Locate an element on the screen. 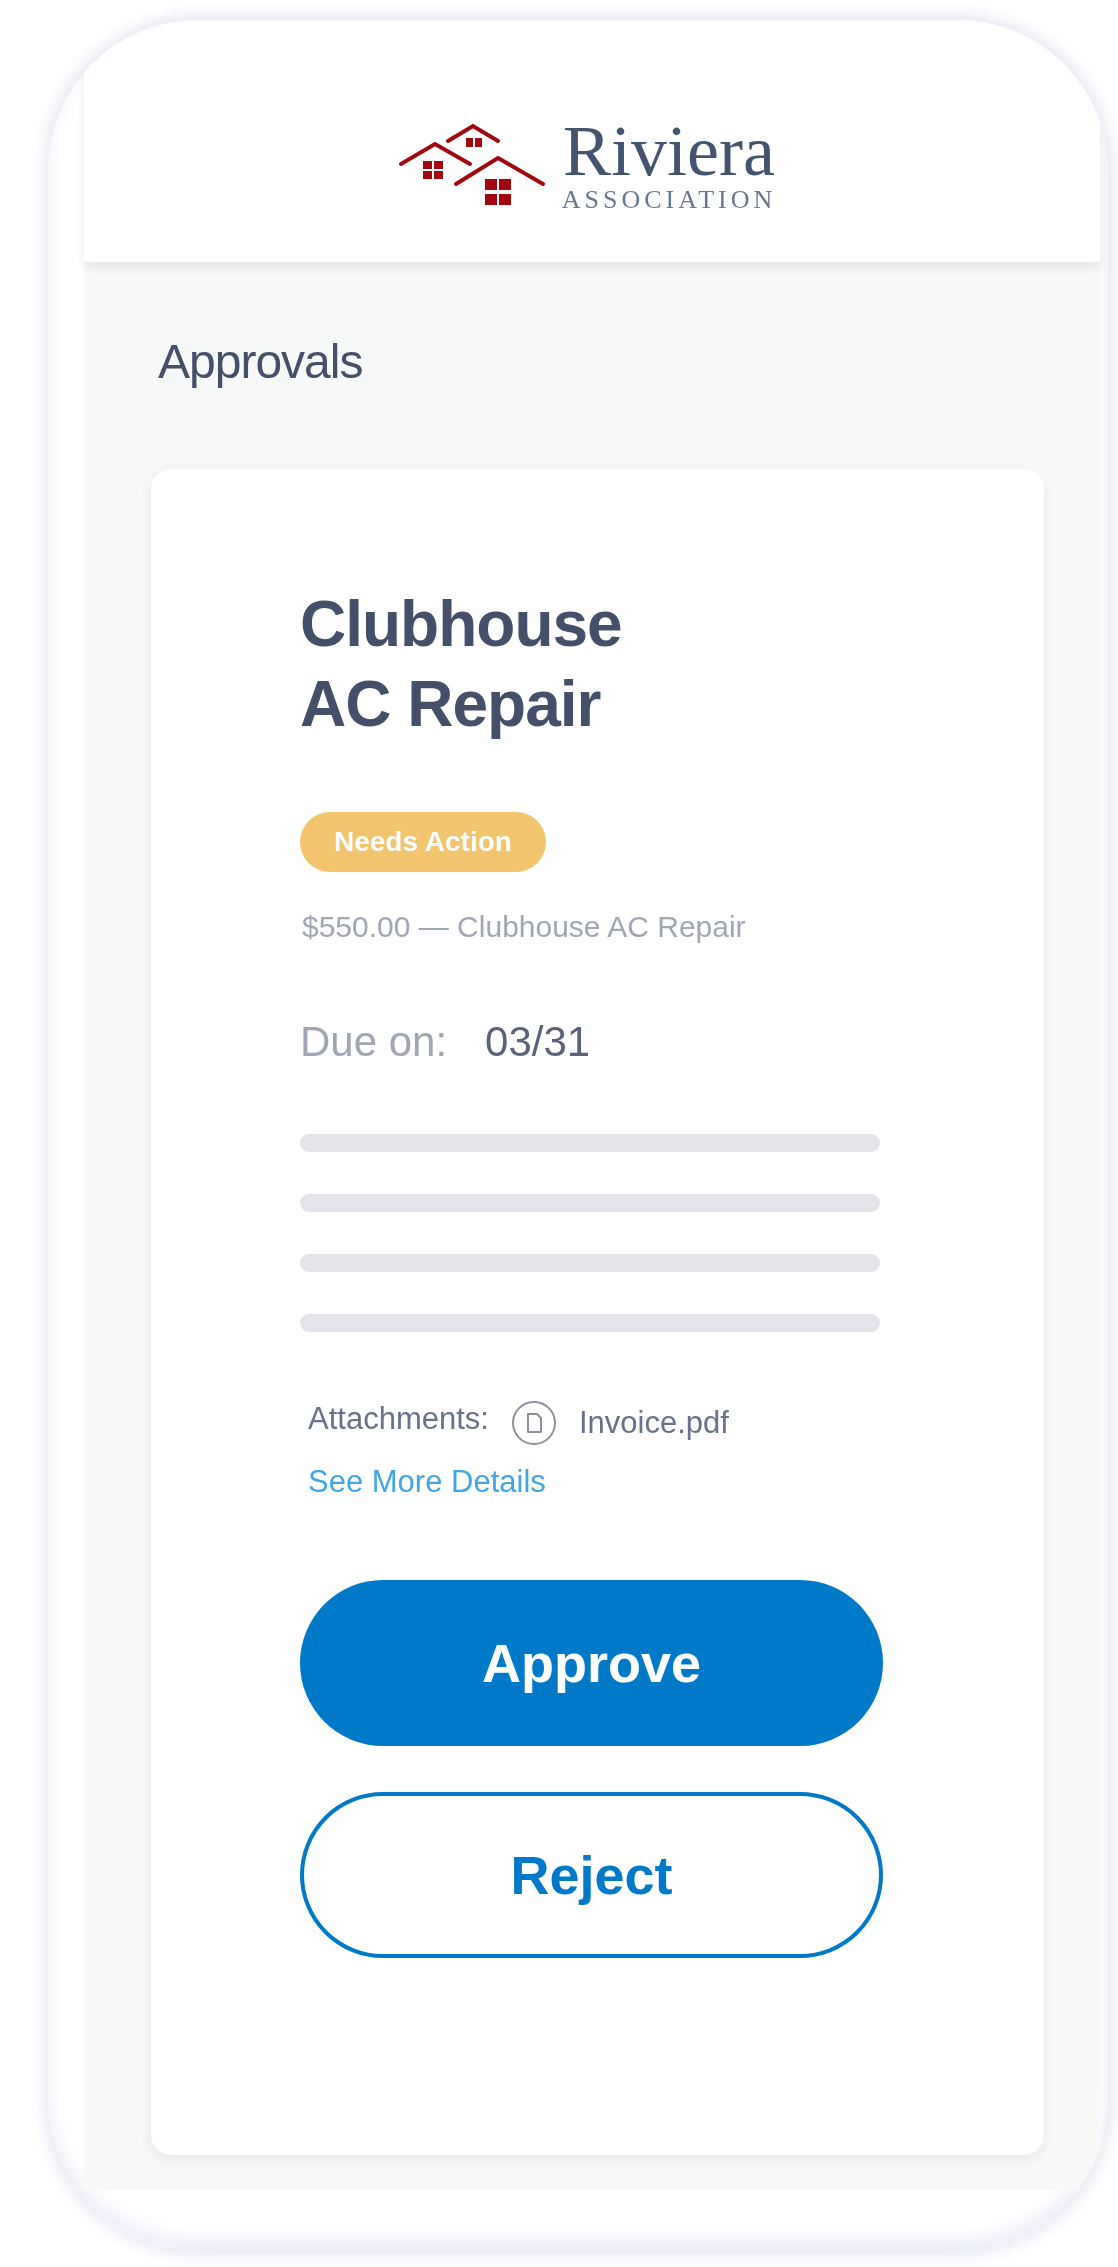 Image resolution: width=1118 pixels, height=2267 pixels. logo-tagline: ASSOCIATION is located at coordinates (669, 200).